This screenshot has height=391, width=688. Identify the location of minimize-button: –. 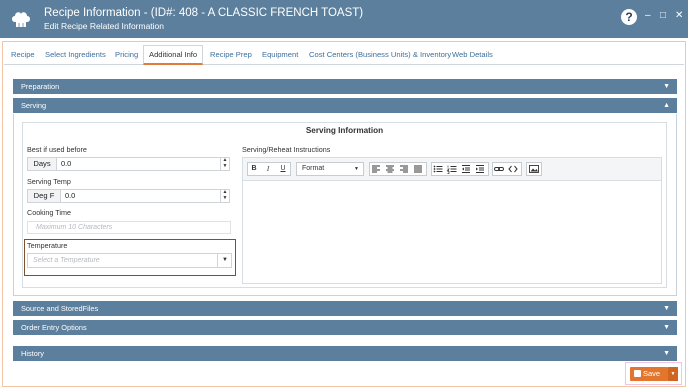
(648, 16).